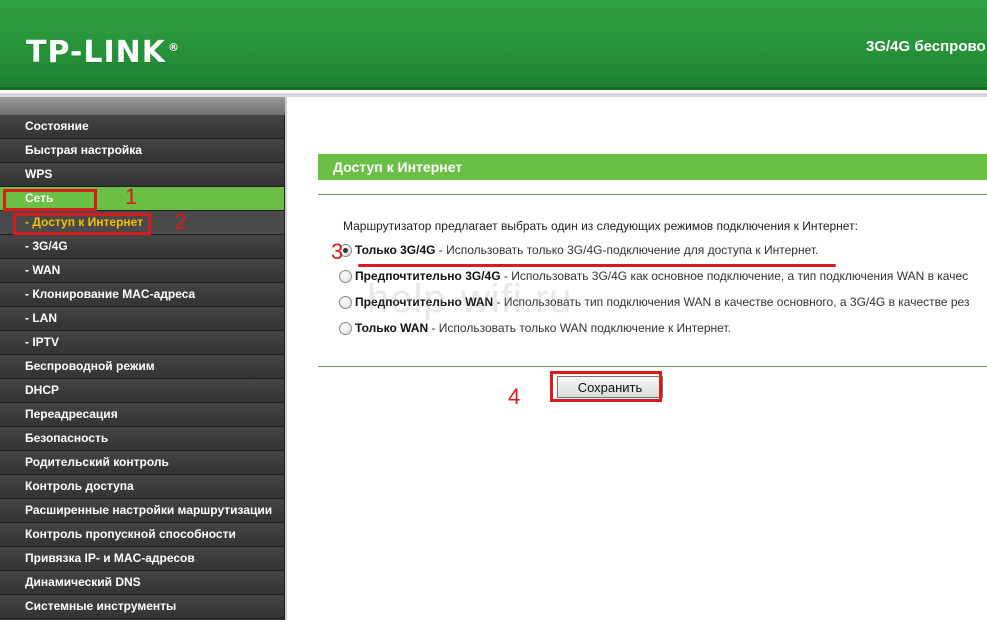 Image resolution: width=987 pixels, height=620 pixels. Describe the element at coordinates (514, 396) in the screenshot. I see `annotation-number-4: 4` at that location.